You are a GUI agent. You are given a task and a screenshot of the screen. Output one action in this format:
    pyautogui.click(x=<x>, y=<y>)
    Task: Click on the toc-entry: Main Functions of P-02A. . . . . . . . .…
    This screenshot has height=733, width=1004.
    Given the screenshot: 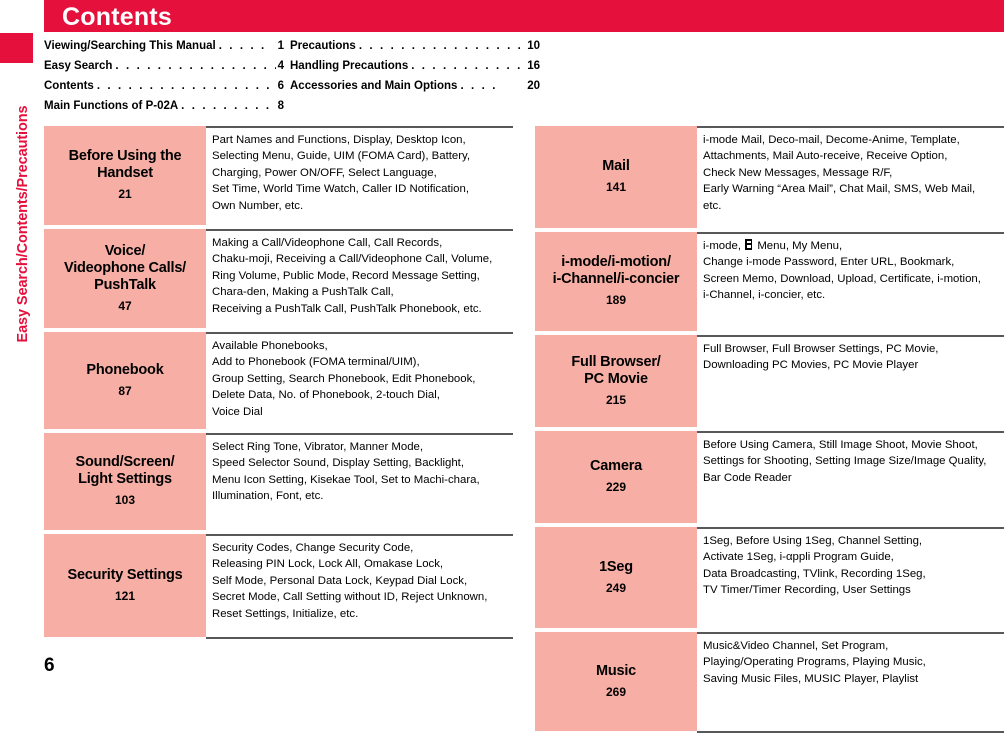 What is the action you would take?
    pyautogui.click(x=164, y=106)
    